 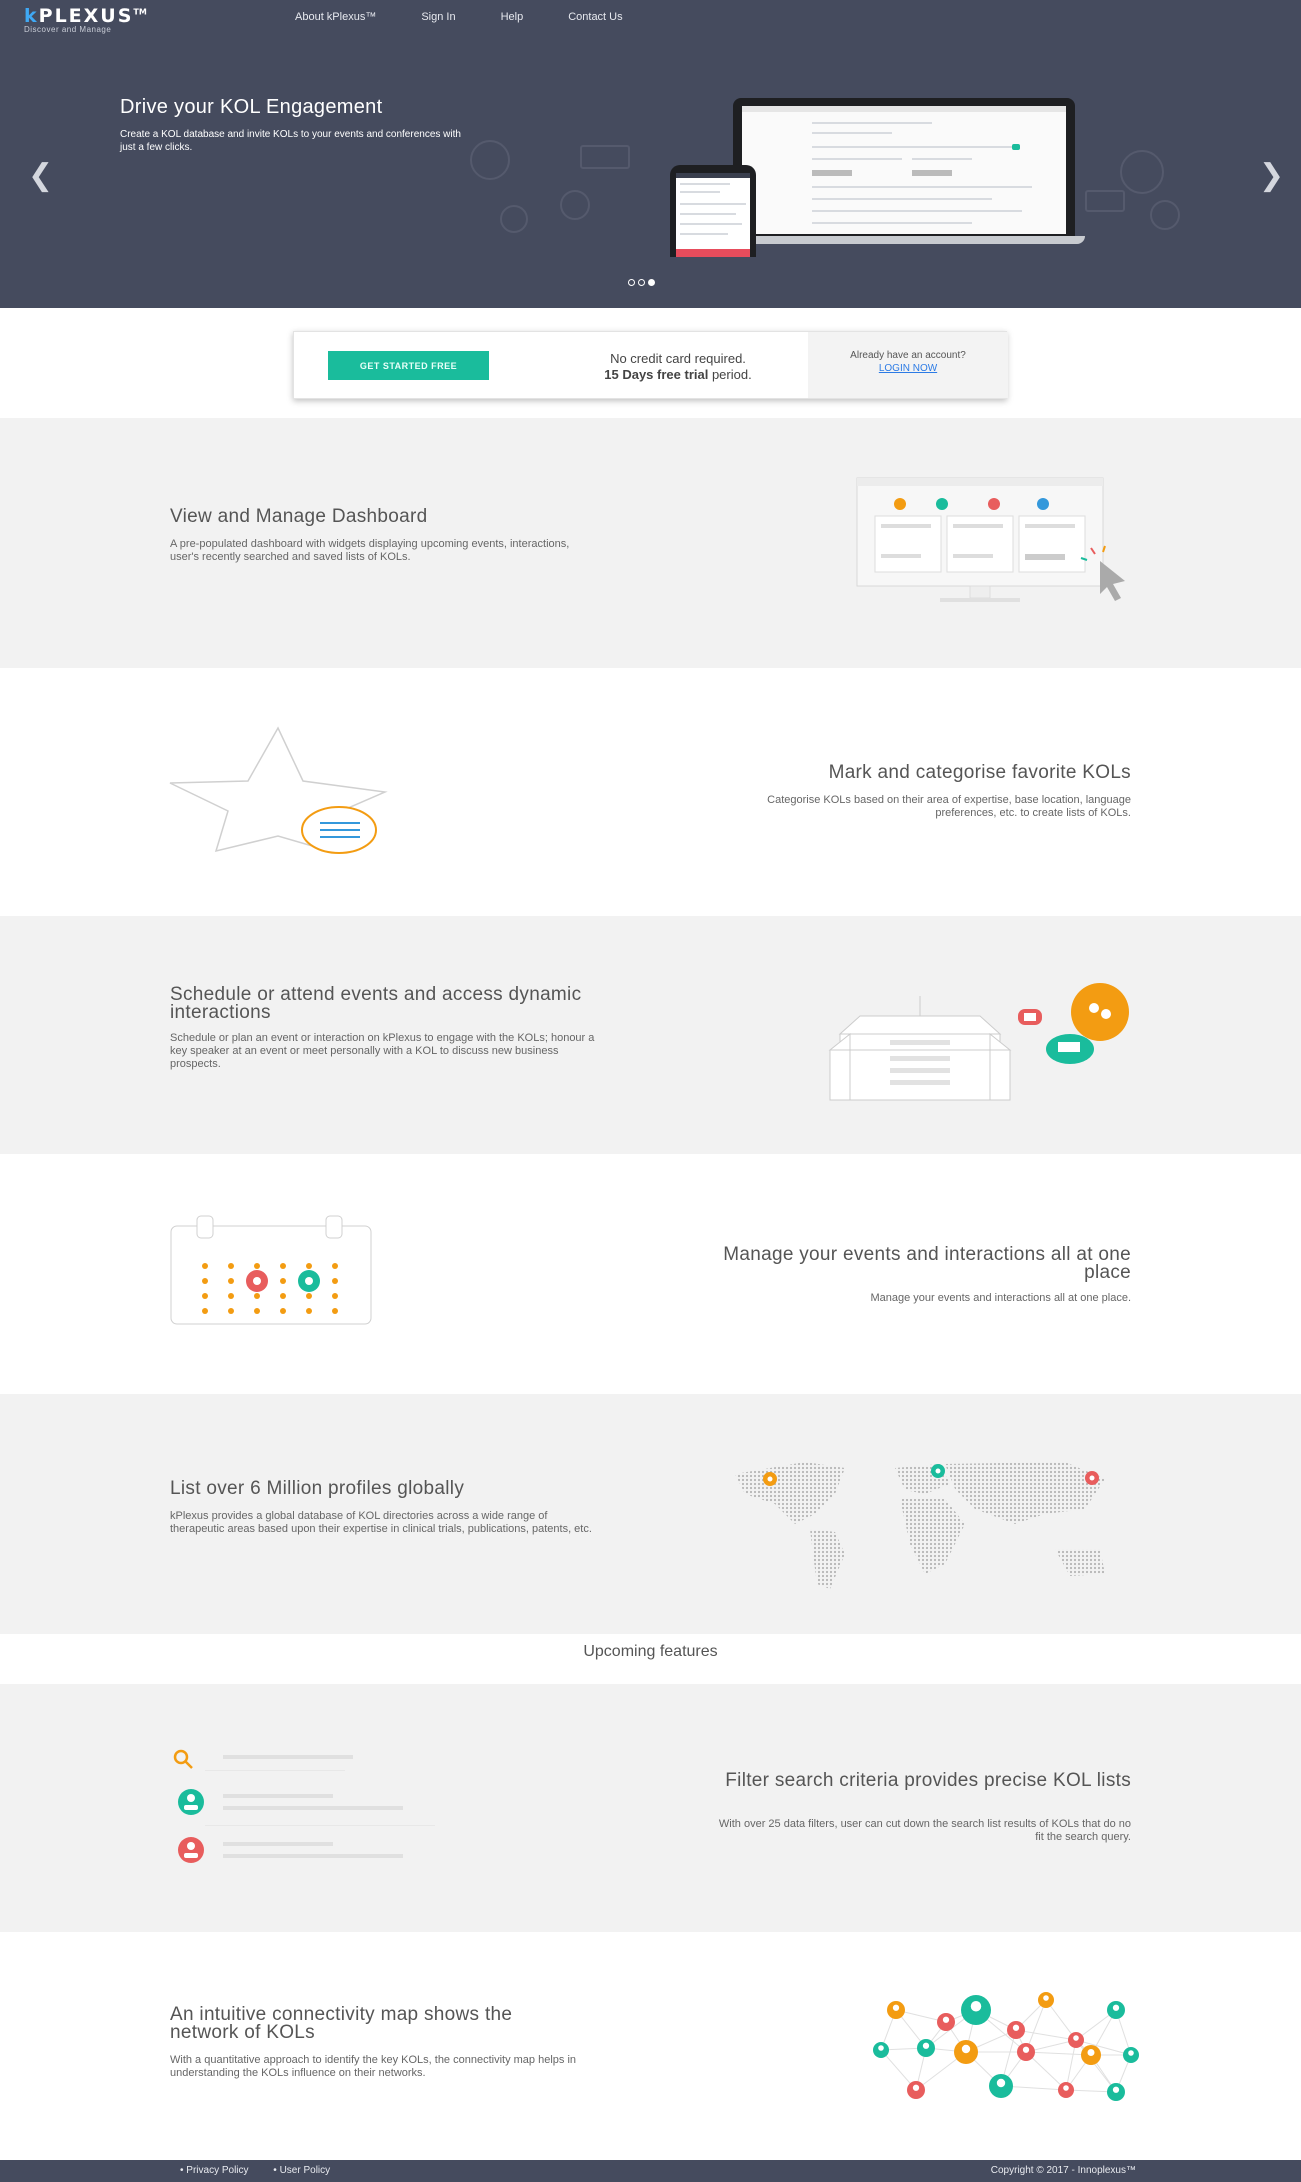 I want to click on feature-title: List over 6 Million profiles globally, so click(x=317, y=1488).